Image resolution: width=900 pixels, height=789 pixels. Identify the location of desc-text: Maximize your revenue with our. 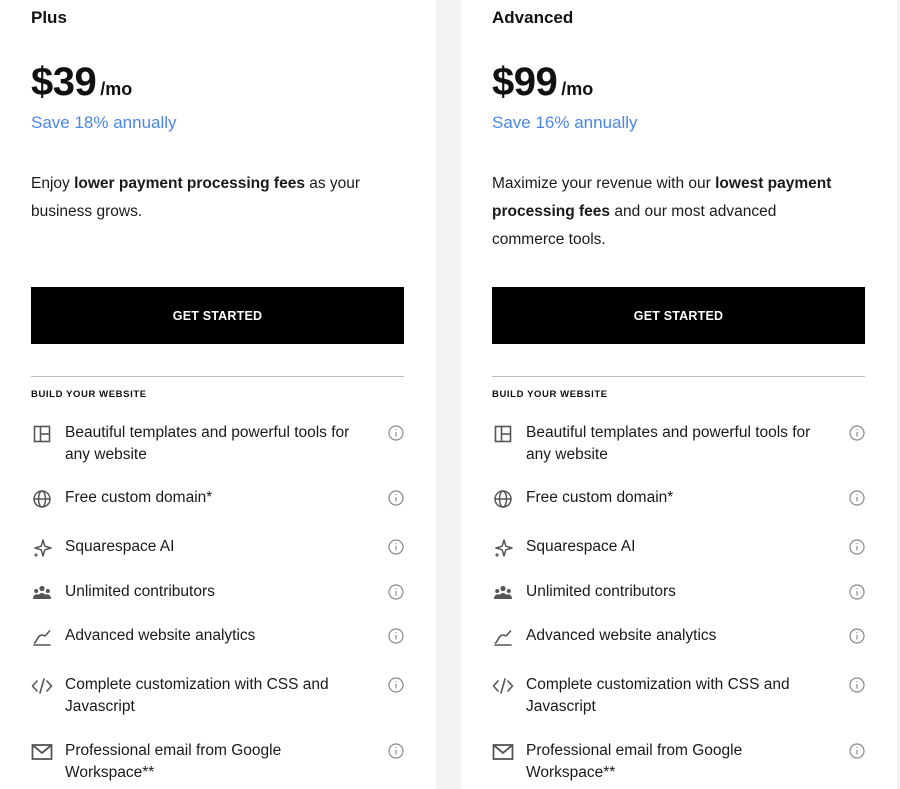
(604, 183).